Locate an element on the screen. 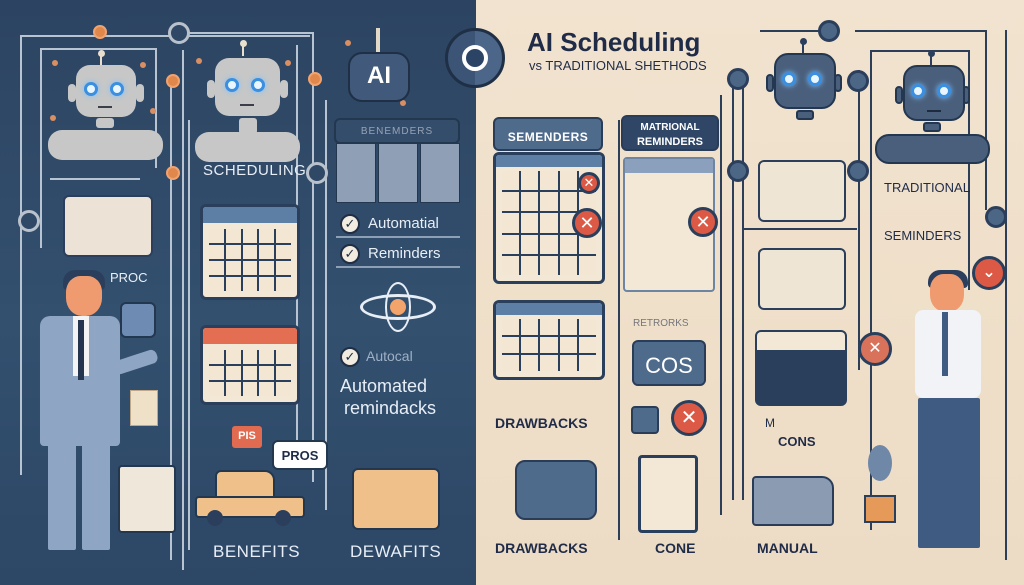 Image resolution: width=1024 pixels, height=585 pixels. label-remindacks: remindacks is located at coordinates (390, 408).